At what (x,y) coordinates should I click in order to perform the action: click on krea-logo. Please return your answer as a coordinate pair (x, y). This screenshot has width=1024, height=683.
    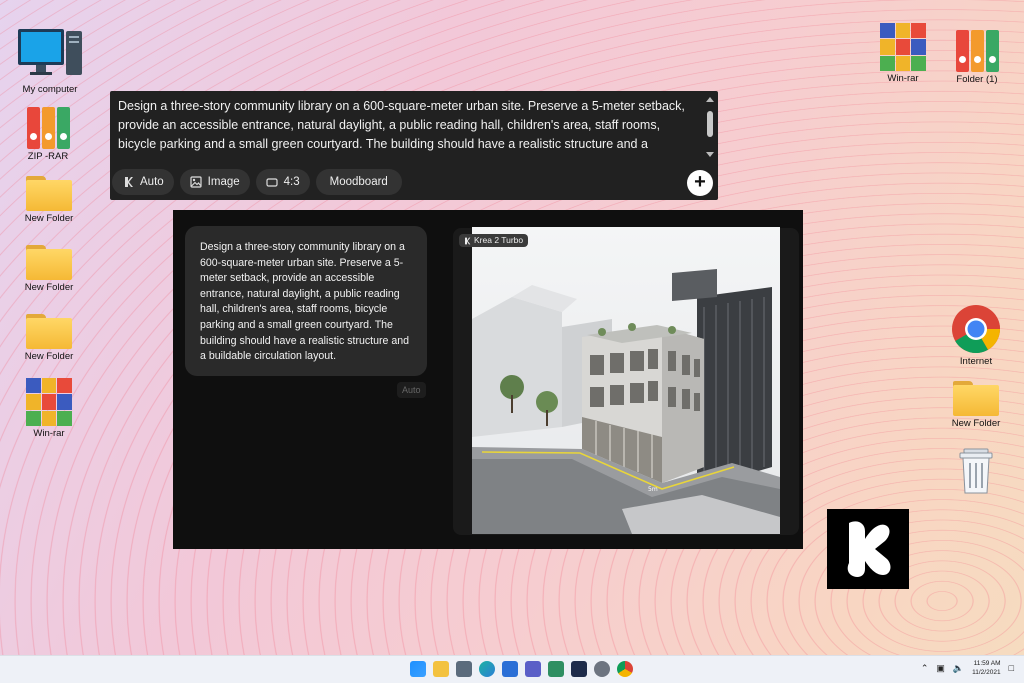
    Looking at the image, I should click on (868, 549).